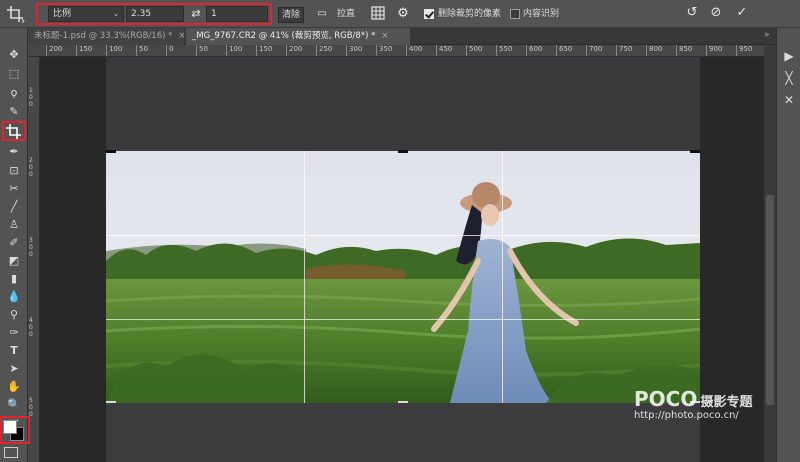 This screenshot has height=462, width=800. Describe the element at coordinates (564, 50) in the screenshot. I see `ruler-tick: 650` at that location.